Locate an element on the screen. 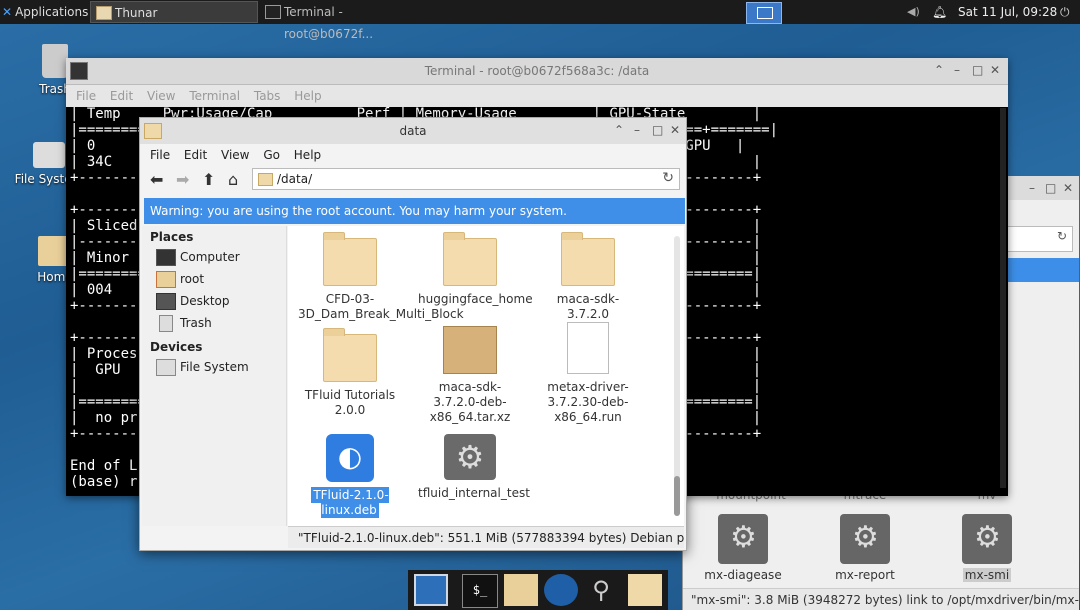 The height and width of the screenshot is (610, 1080). applications-menu-button: ✕ Applications is located at coordinates (44, 12).